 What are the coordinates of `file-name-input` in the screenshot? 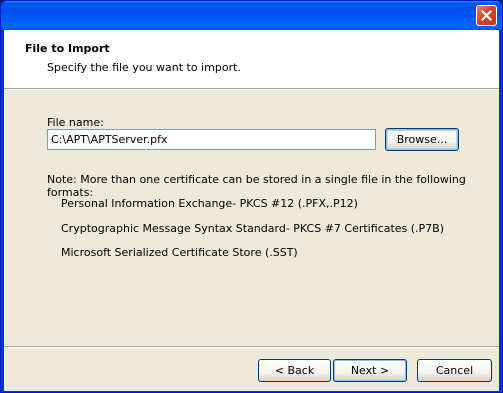 It's located at (211, 139).